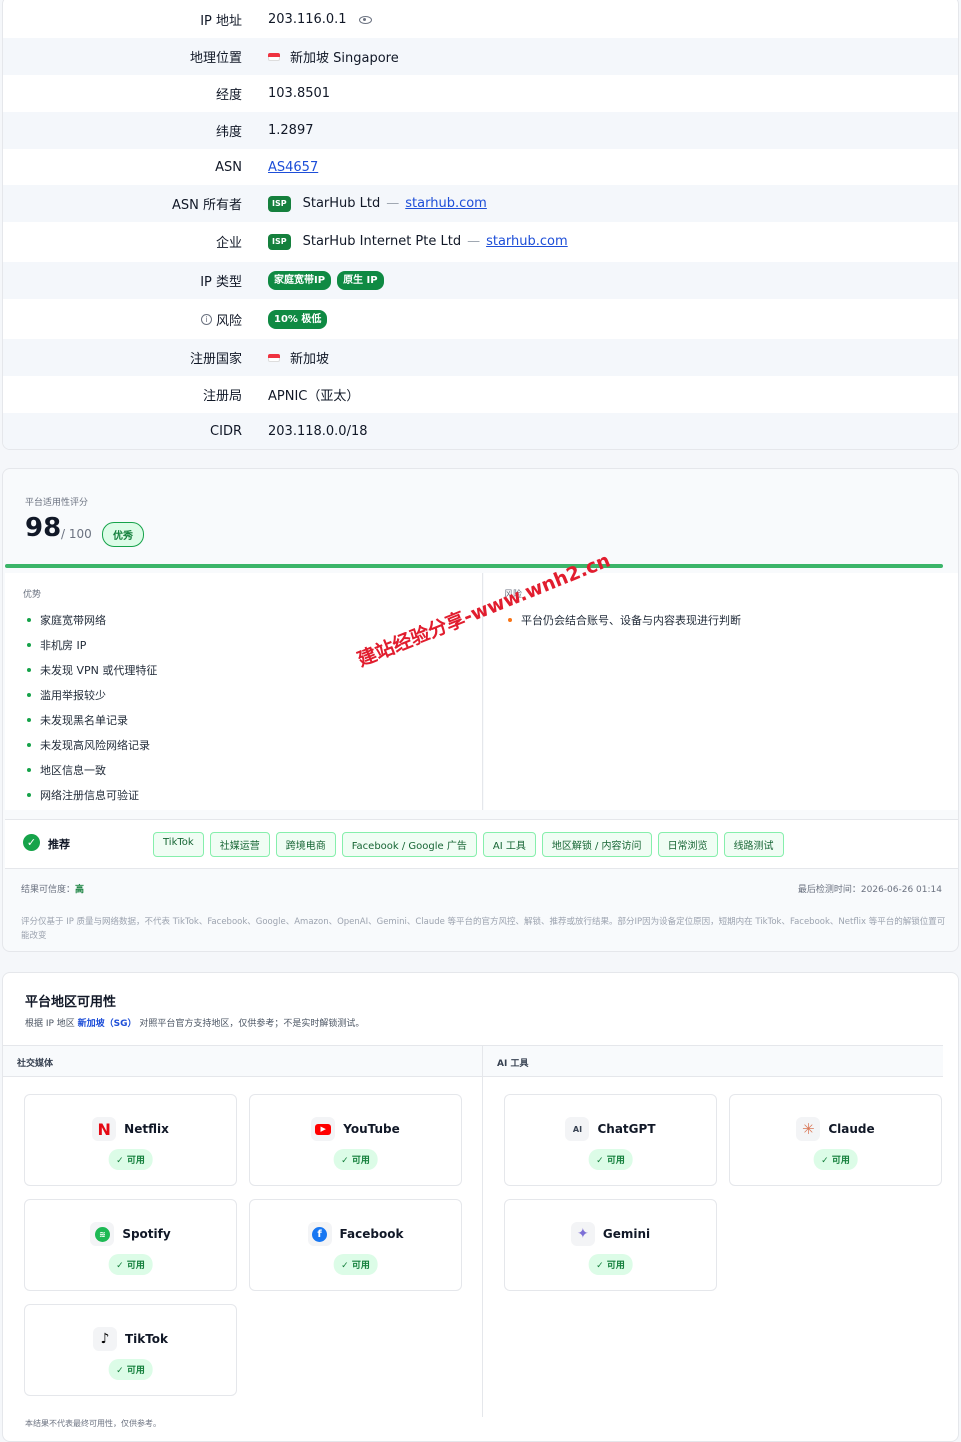  Describe the element at coordinates (92, 744) in the screenshot. I see `pros-item: 未发现高风险网络记录` at that location.